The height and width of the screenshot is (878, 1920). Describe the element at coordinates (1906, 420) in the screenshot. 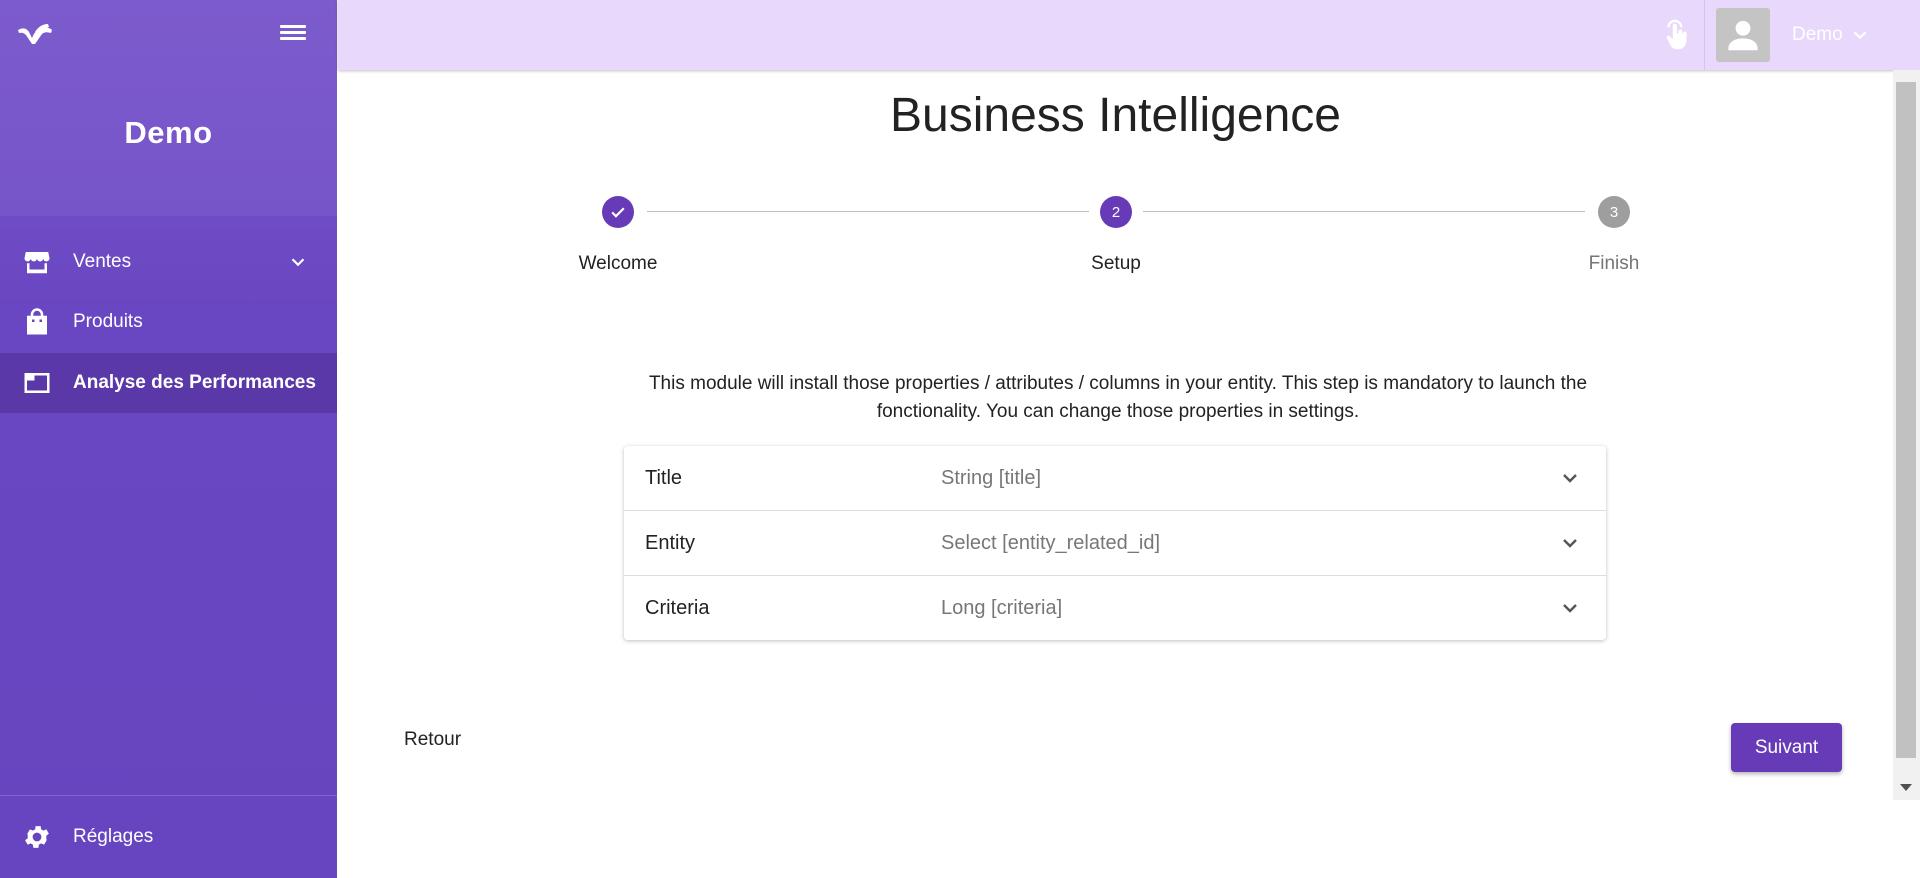

I see `scrollbar-thumb` at that location.